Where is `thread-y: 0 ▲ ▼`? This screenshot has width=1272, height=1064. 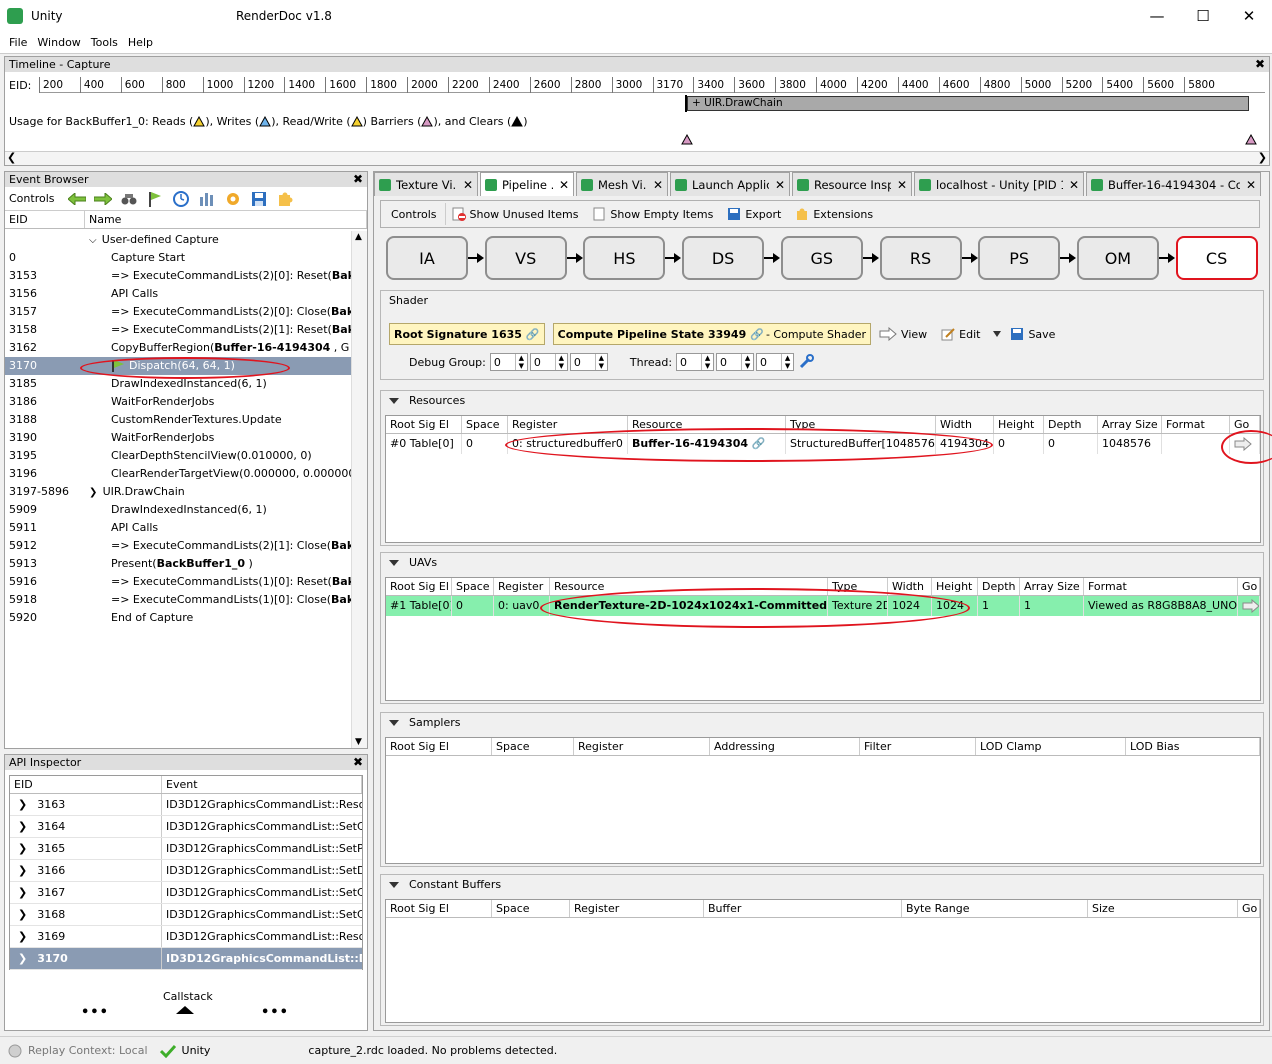 thread-y: 0 ▲ ▼ is located at coordinates (735, 362).